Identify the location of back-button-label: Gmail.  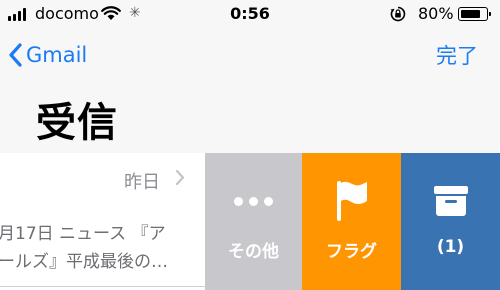
(57, 55).